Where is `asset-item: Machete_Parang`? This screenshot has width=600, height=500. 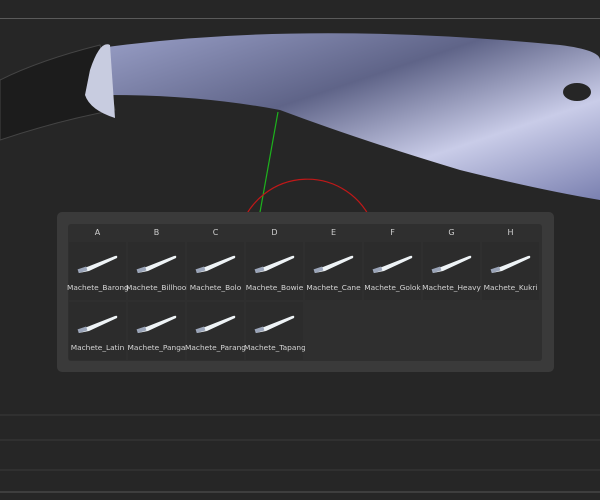 asset-item: Machete_Parang is located at coordinates (215, 331).